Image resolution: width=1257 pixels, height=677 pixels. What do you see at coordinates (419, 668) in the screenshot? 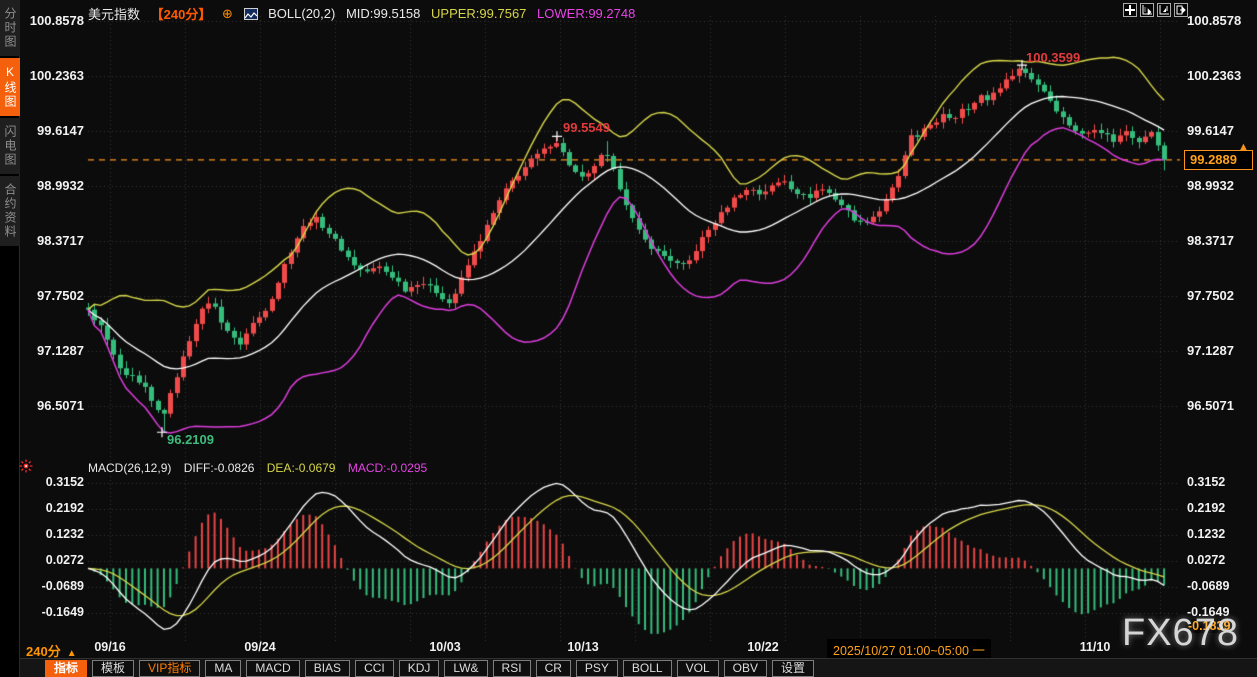
I see `toolbar-button-kdj: KDJ` at bounding box center [419, 668].